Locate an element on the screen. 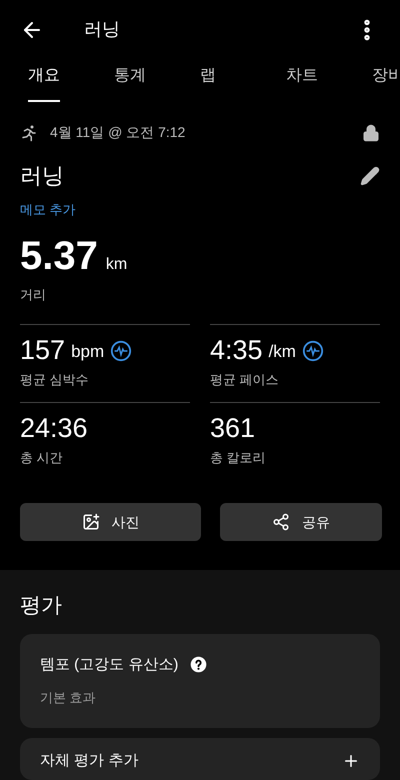  stat-label: 평균 심박수 is located at coordinates (54, 380).